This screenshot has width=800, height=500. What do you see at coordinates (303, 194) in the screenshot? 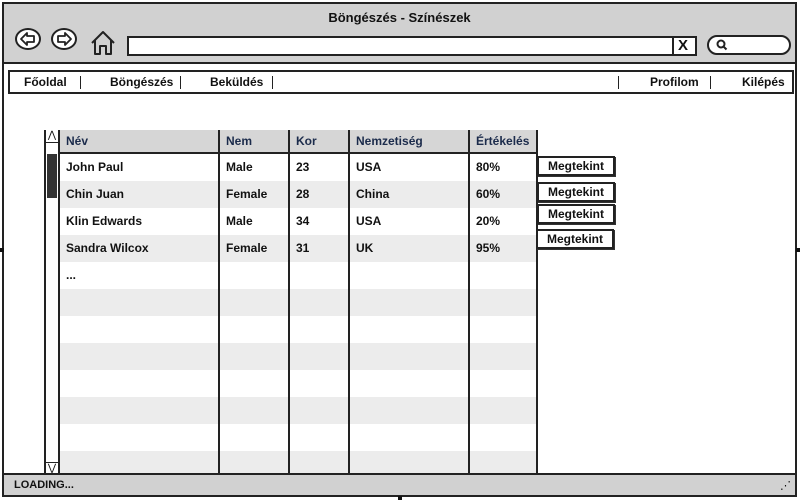
I see `cell-age: 28` at bounding box center [303, 194].